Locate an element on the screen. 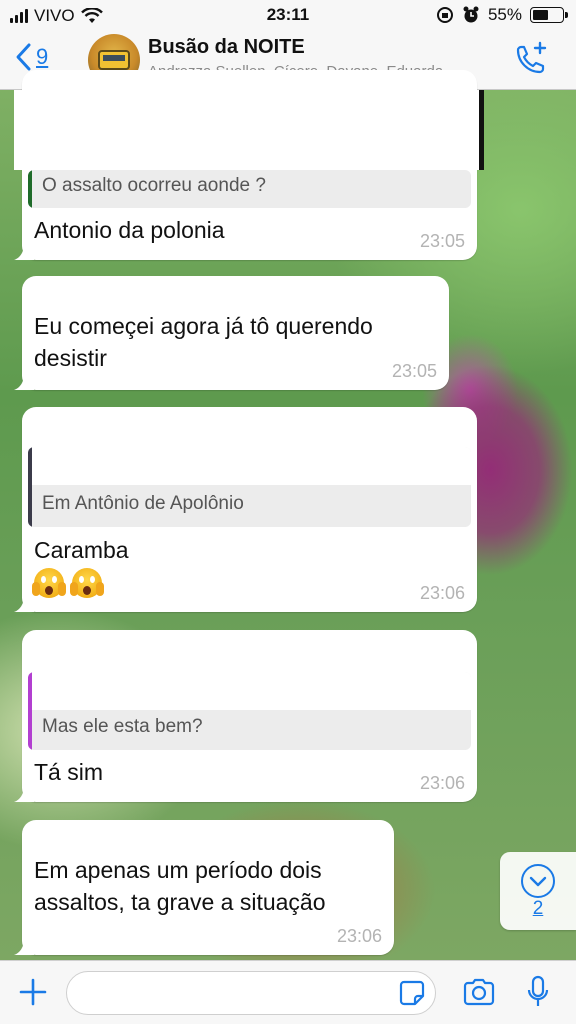 The width and height of the screenshot is (576, 1024). plus-icon is located at coordinates (33, 992).